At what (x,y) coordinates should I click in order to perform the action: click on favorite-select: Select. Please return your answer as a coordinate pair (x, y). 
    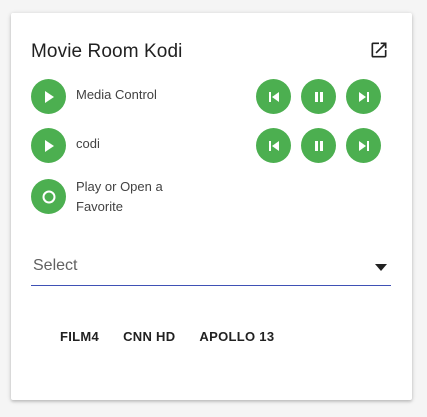
    Looking at the image, I should click on (211, 270).